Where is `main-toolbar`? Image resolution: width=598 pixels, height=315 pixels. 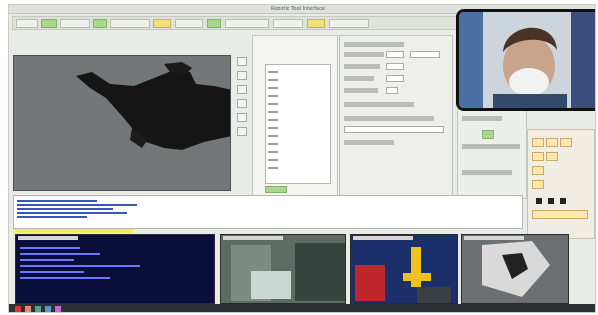
main-toolbar is located at coordinates (235, 23).